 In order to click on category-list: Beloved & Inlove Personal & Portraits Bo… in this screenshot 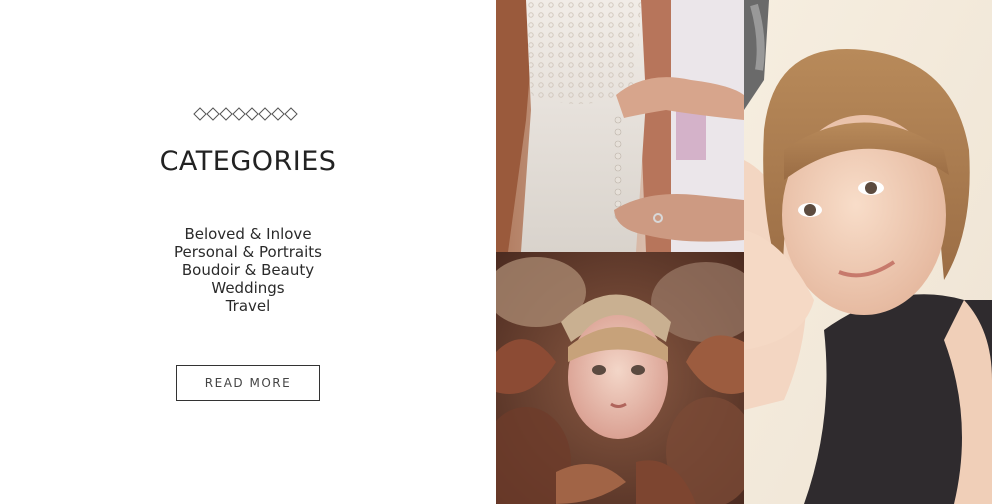, I will do `click(248, 270)`.